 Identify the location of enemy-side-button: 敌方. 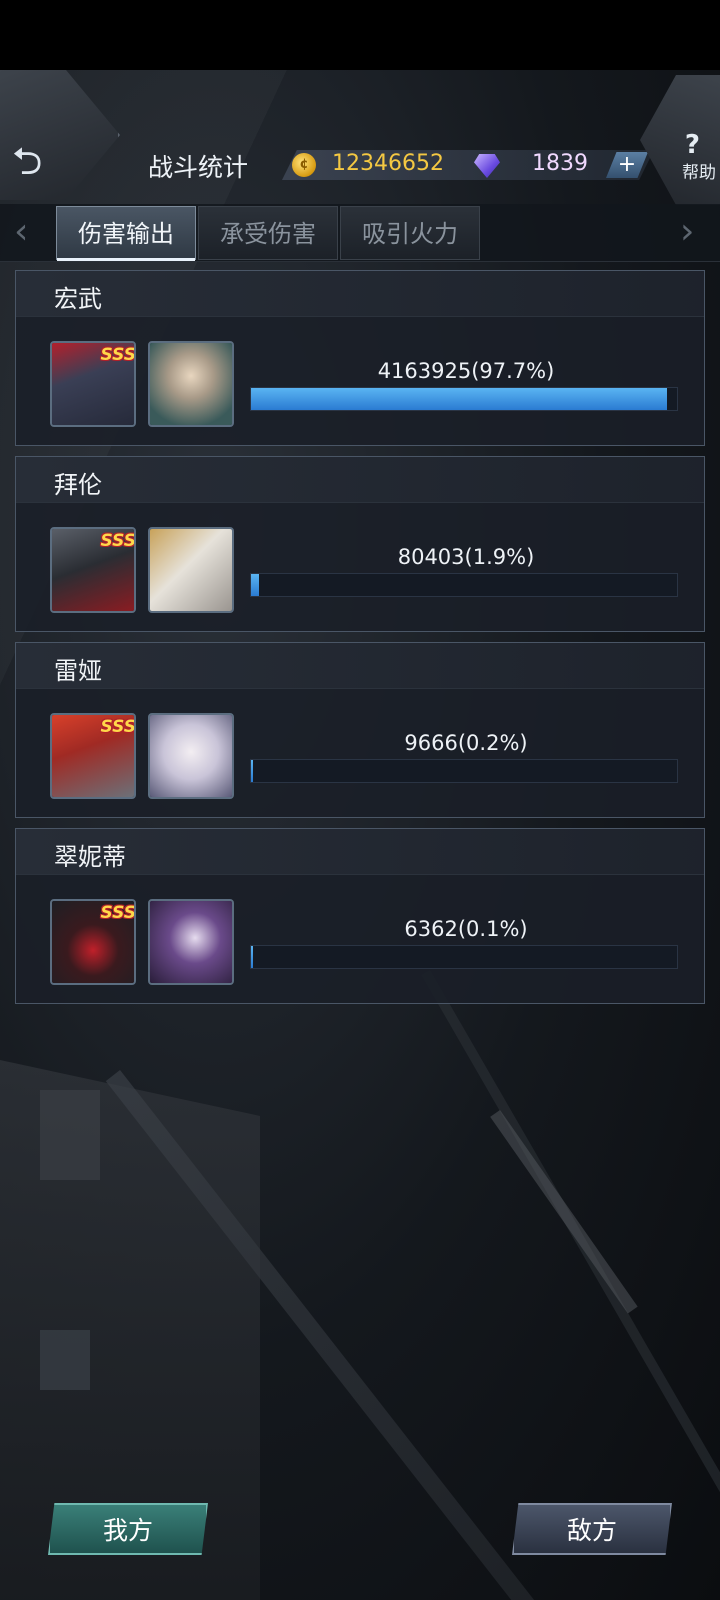
(592, 1529).